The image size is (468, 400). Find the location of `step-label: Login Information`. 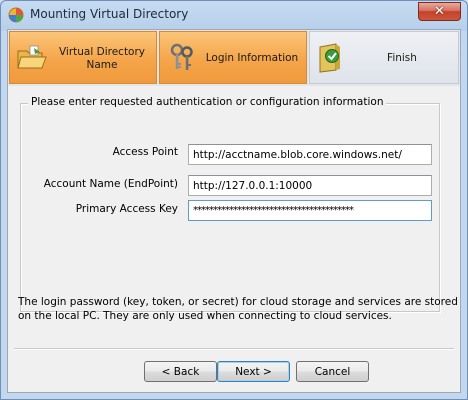

step-label: Login Information is located at coordinates (252, 58).